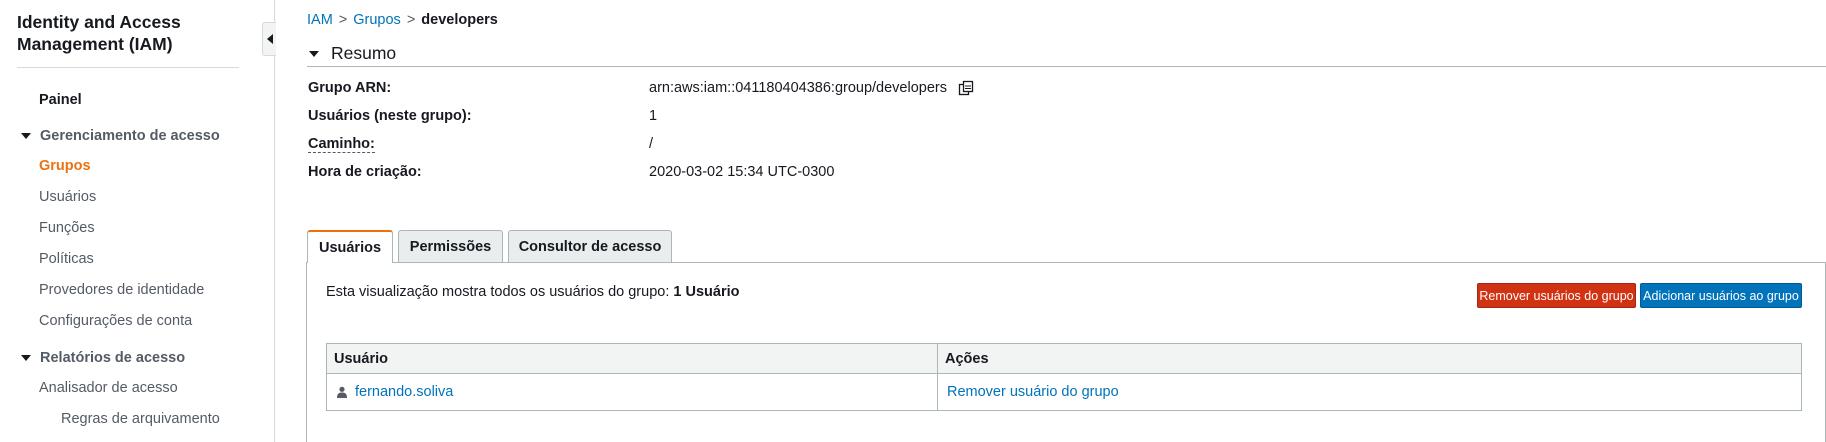  I want to click on sidebar-section-label: Gerenciamento de acesso, so click(130, 136).